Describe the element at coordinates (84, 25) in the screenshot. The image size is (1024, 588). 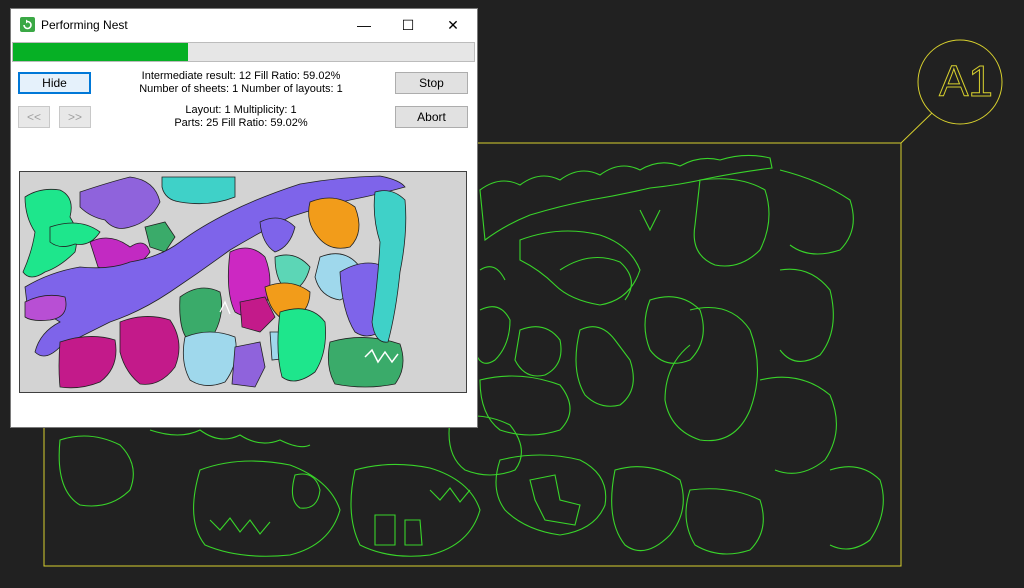
I see `window-title: Performing Nest` at that location.